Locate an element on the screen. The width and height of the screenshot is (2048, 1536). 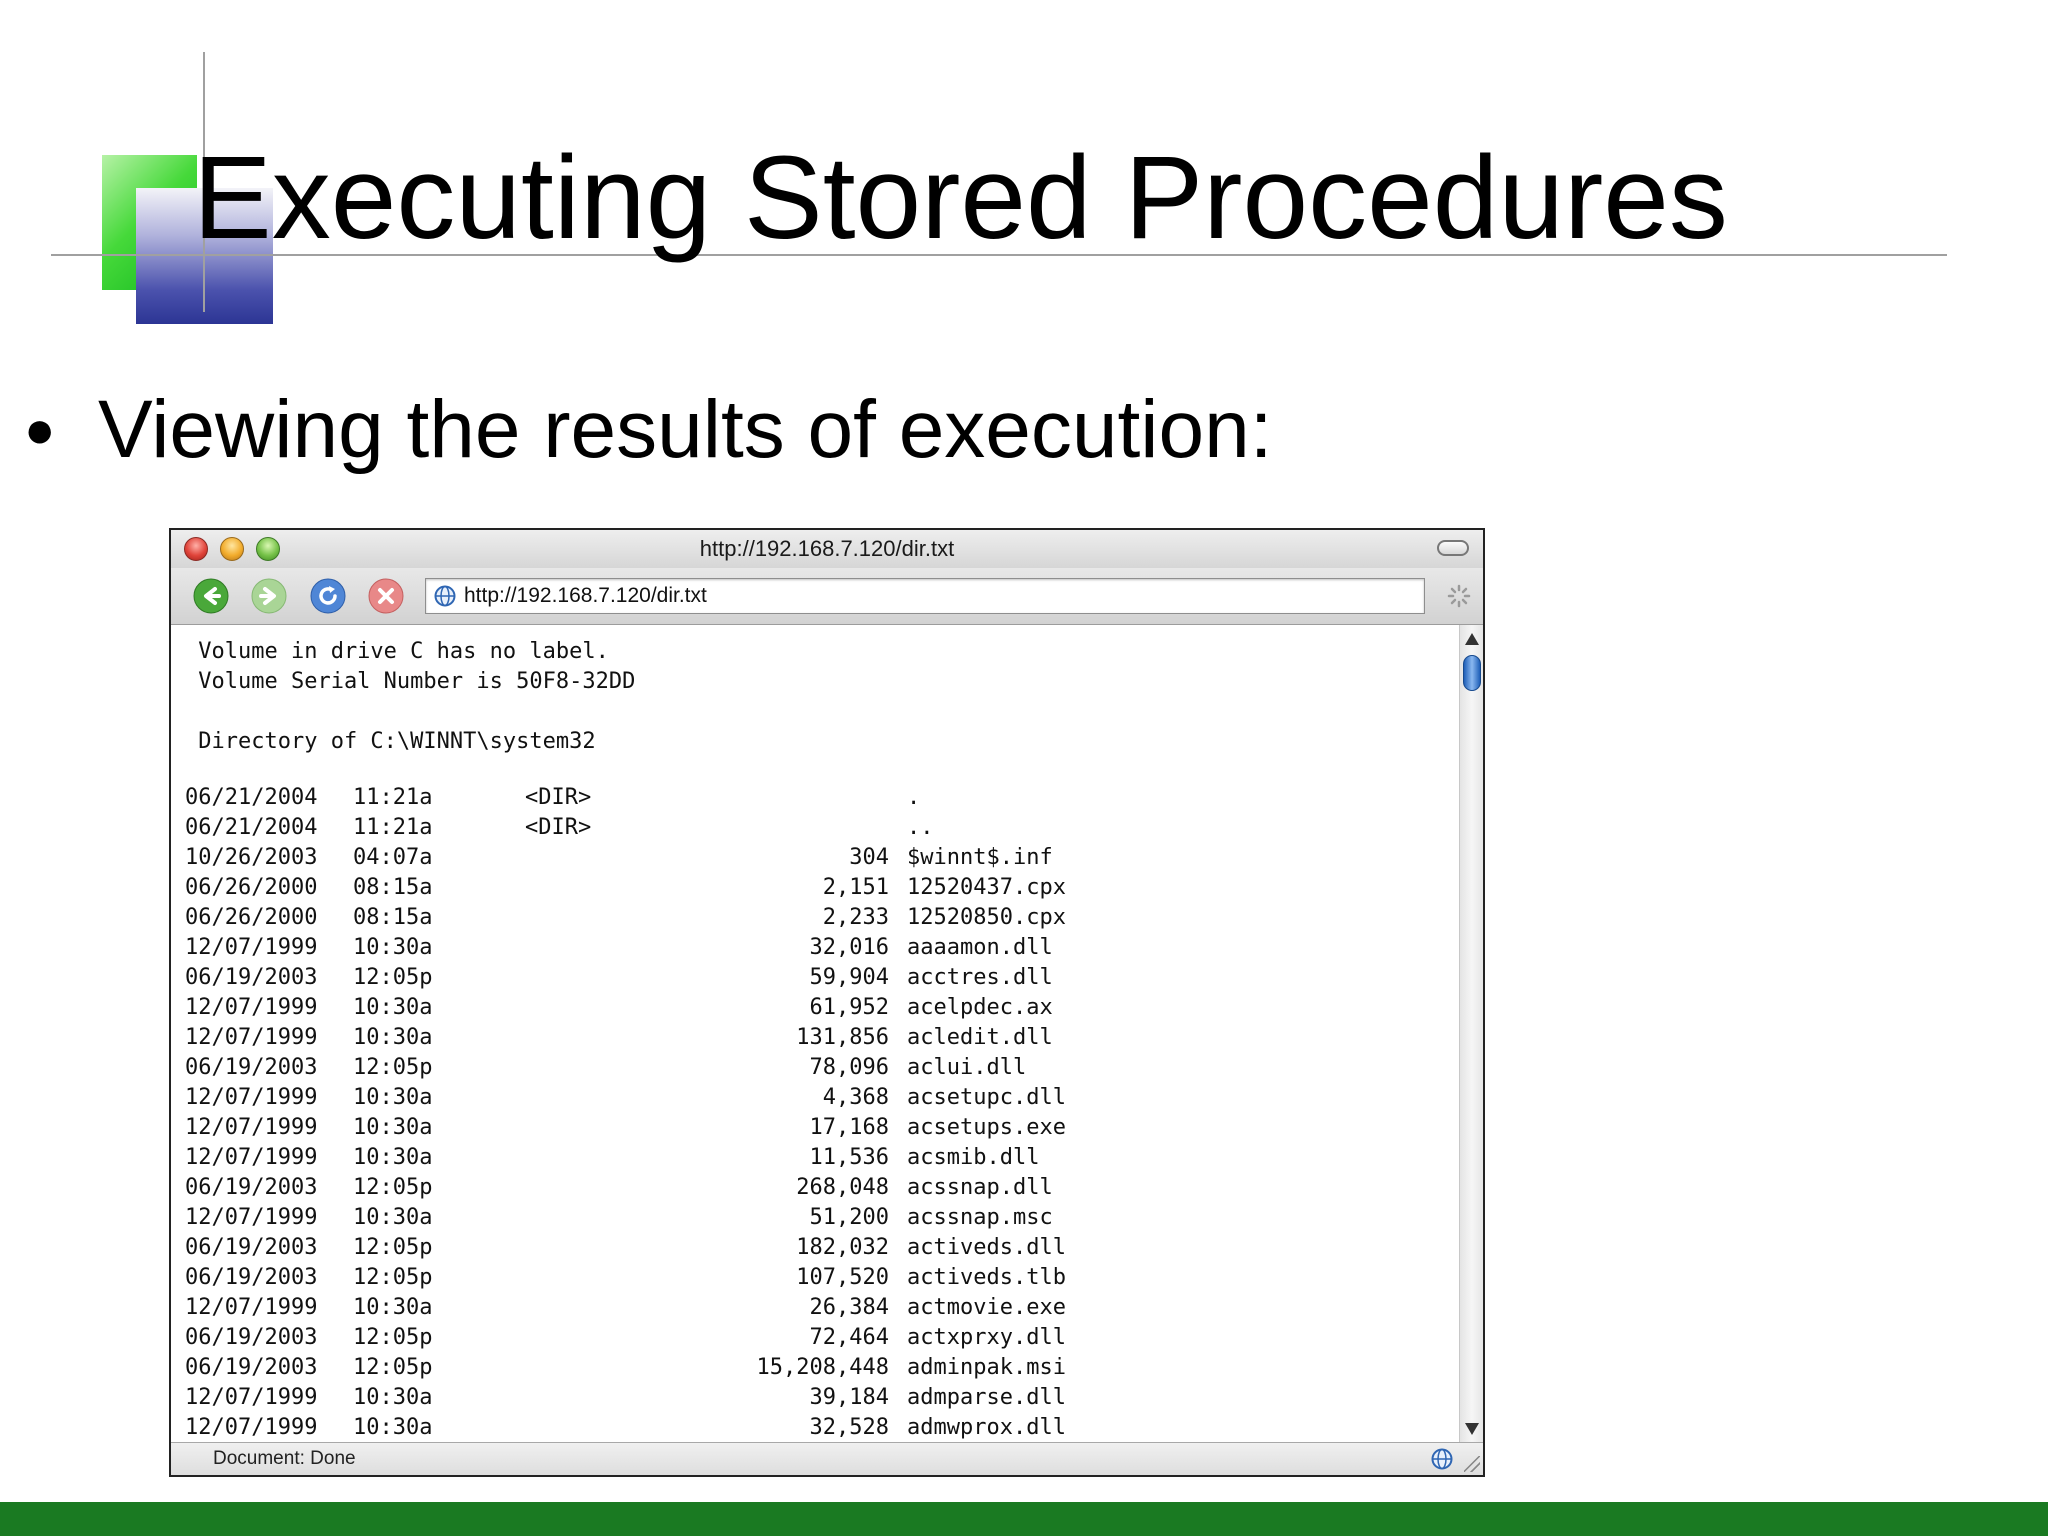
row-filename: activeds.dll is located at coordinates (986, 1247).